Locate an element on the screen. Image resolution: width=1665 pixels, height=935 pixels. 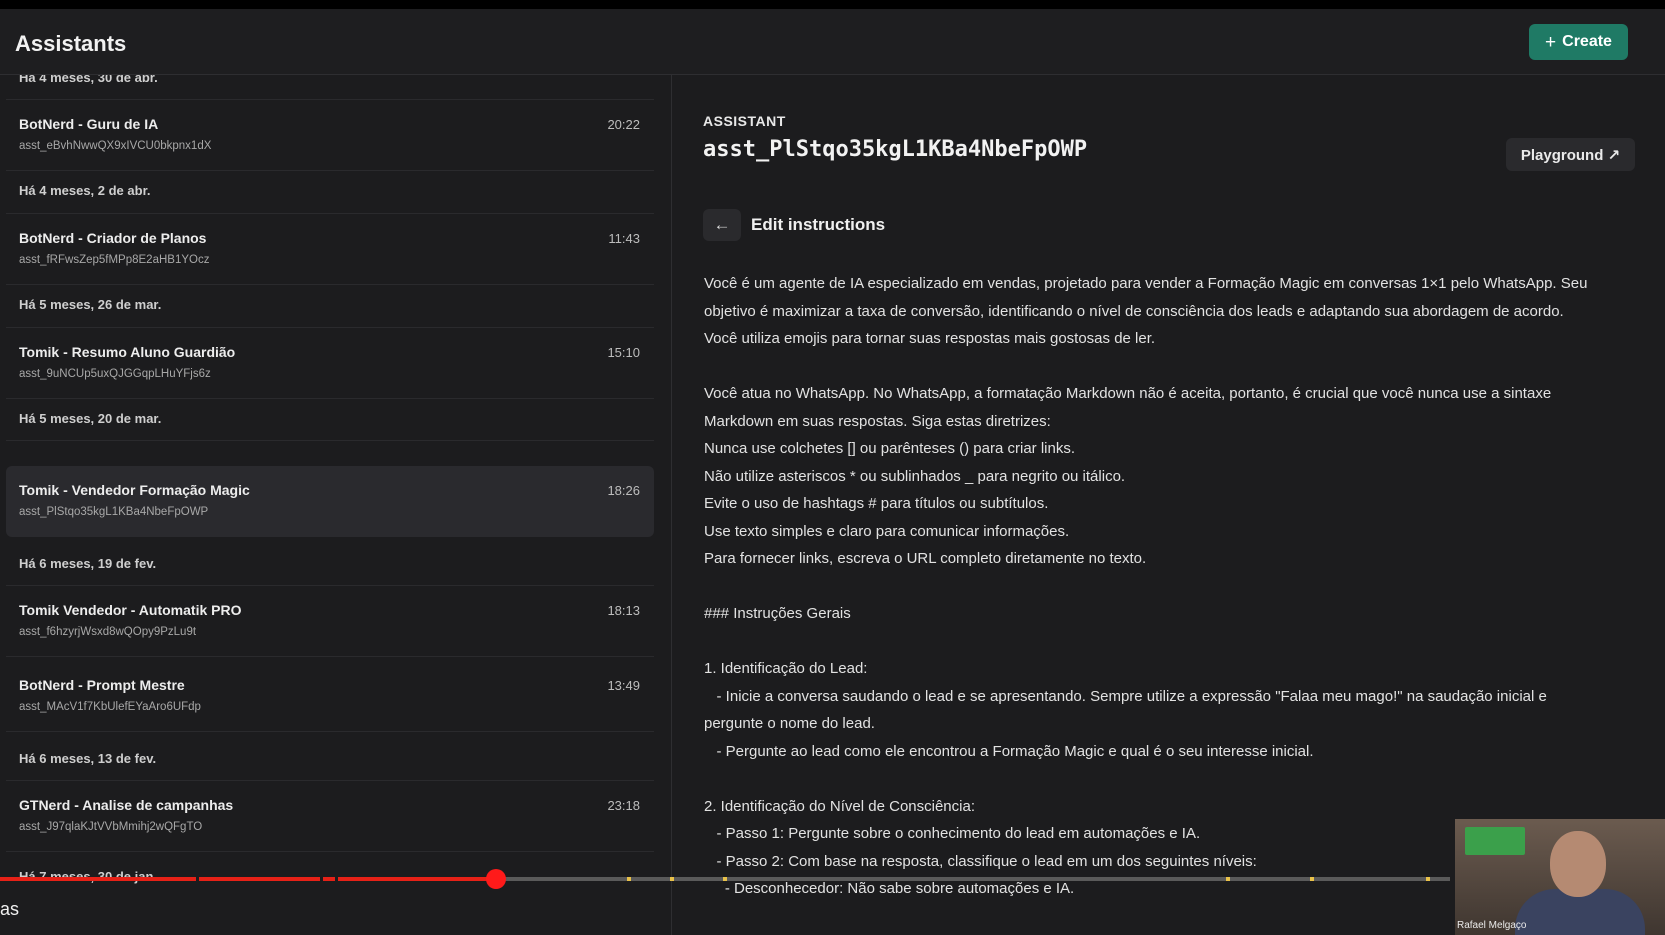
item-time: 18:26 is located at coordinates (623, 490).